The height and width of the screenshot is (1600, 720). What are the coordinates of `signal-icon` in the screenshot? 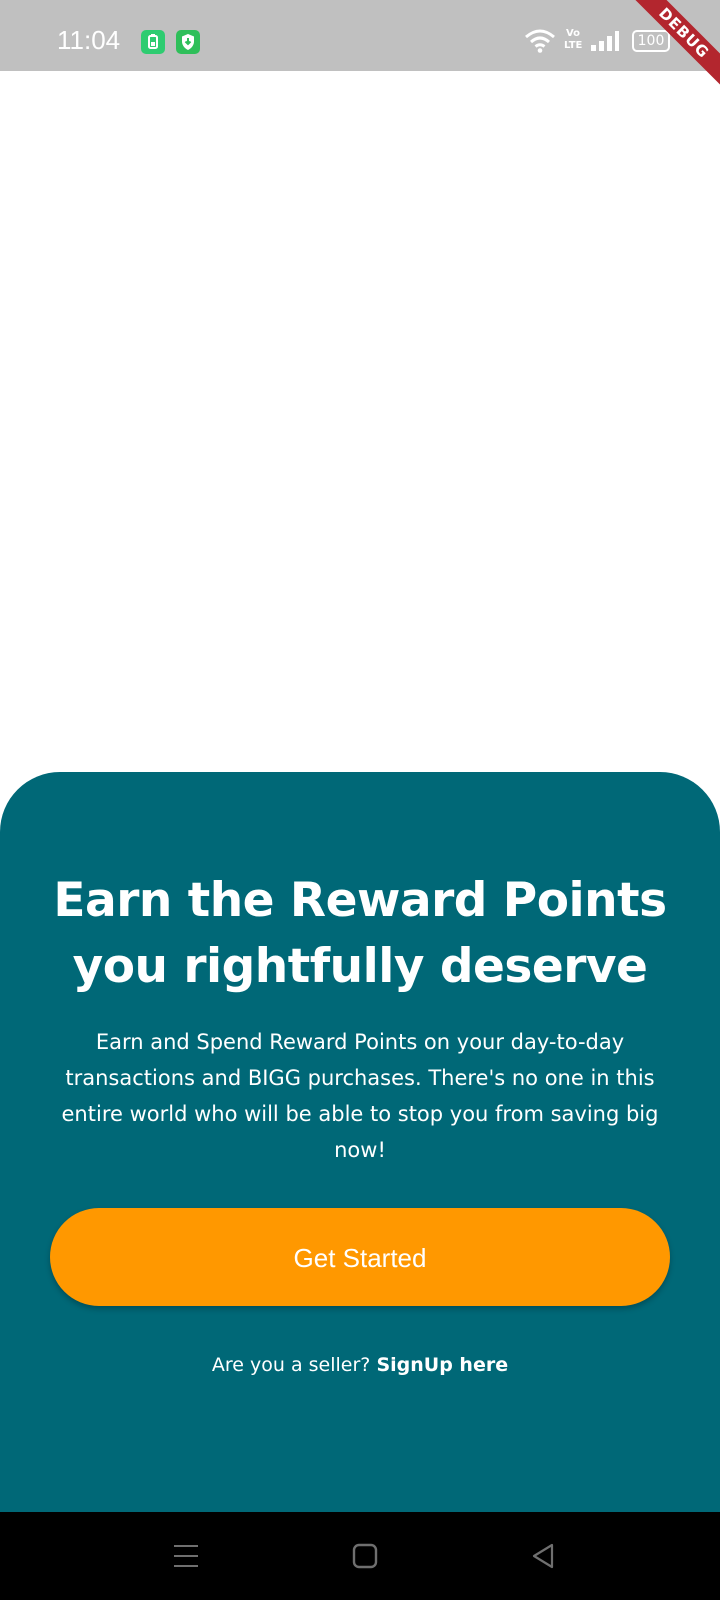 It's located at (605, 41).